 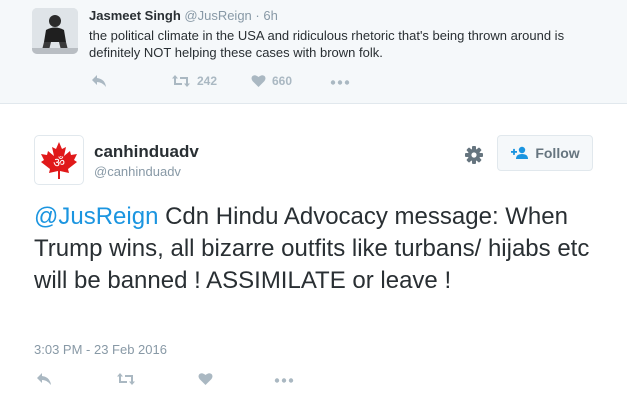 What do you see at coordinates (194, 81) in the screenshot?
I see `retweet-button: 242` at bounding box center [194, 81].